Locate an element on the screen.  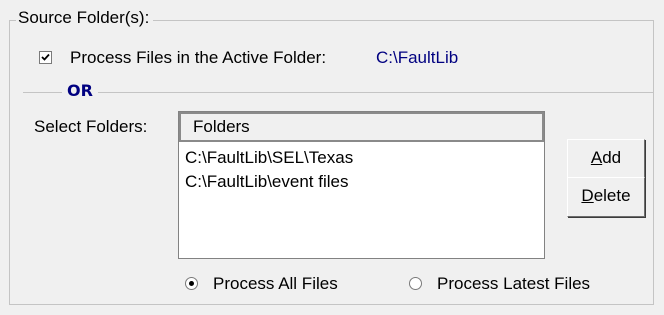
add-button-access-key: A is located at coordinates (596, 157).